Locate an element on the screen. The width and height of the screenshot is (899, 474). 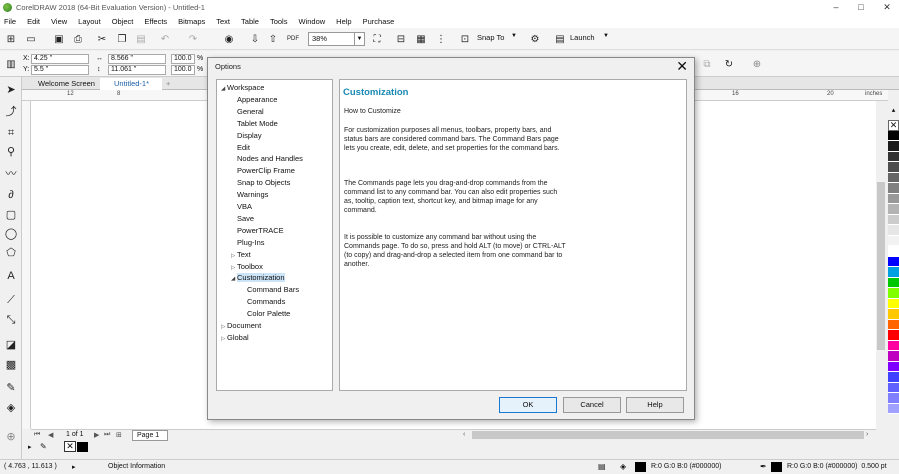
menu-effects: Effects is located at coordinates (155, 21).